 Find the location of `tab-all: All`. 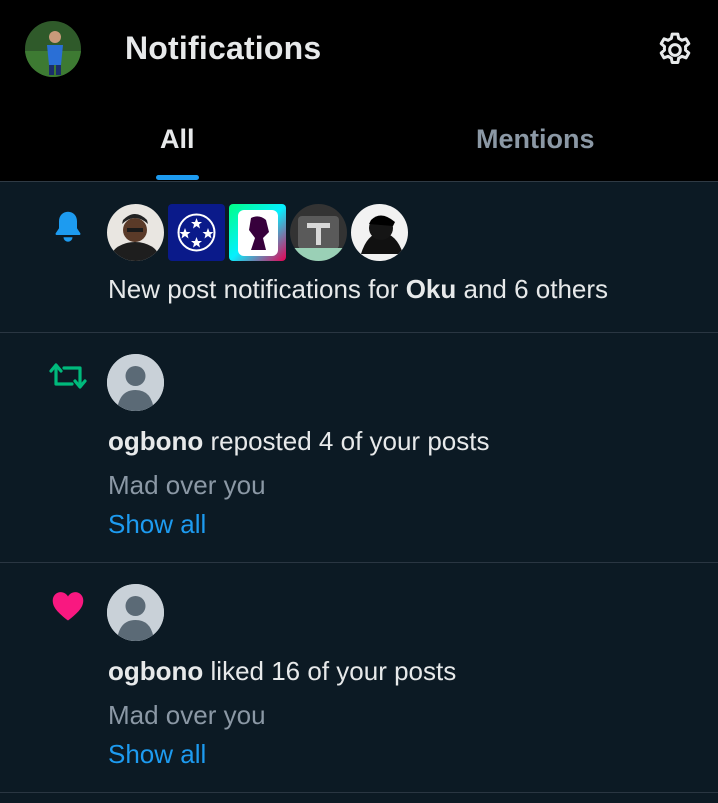

tab-all: All is located at coordinates (177, 139).